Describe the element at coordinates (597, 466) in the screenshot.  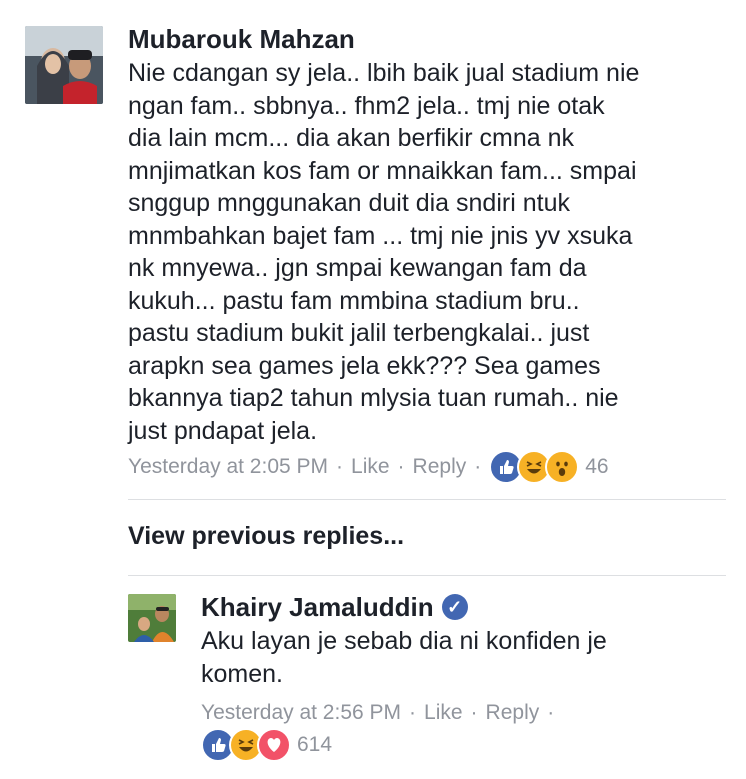
I see `reaction-count: 46` at that location.